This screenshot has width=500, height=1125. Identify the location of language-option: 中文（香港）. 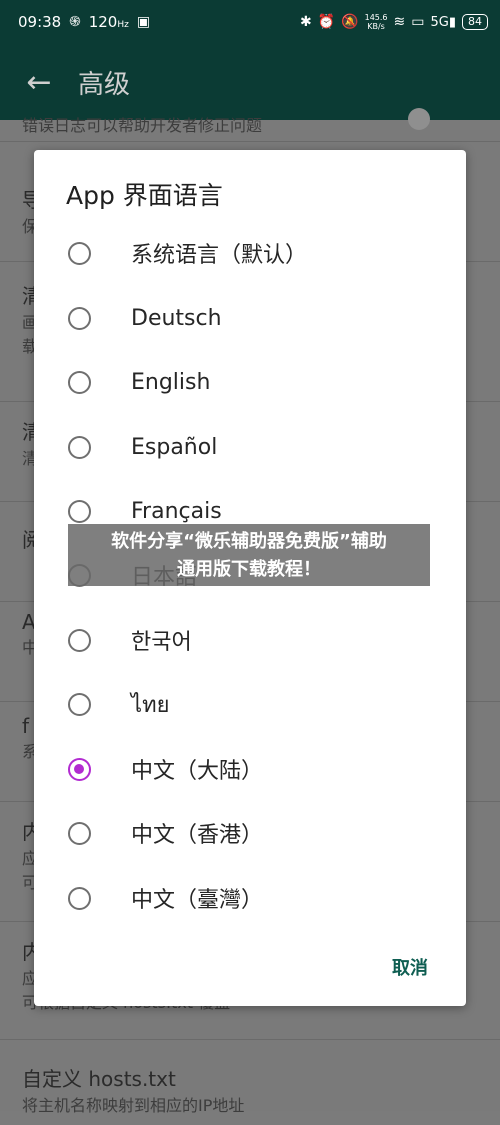
(250, 833).